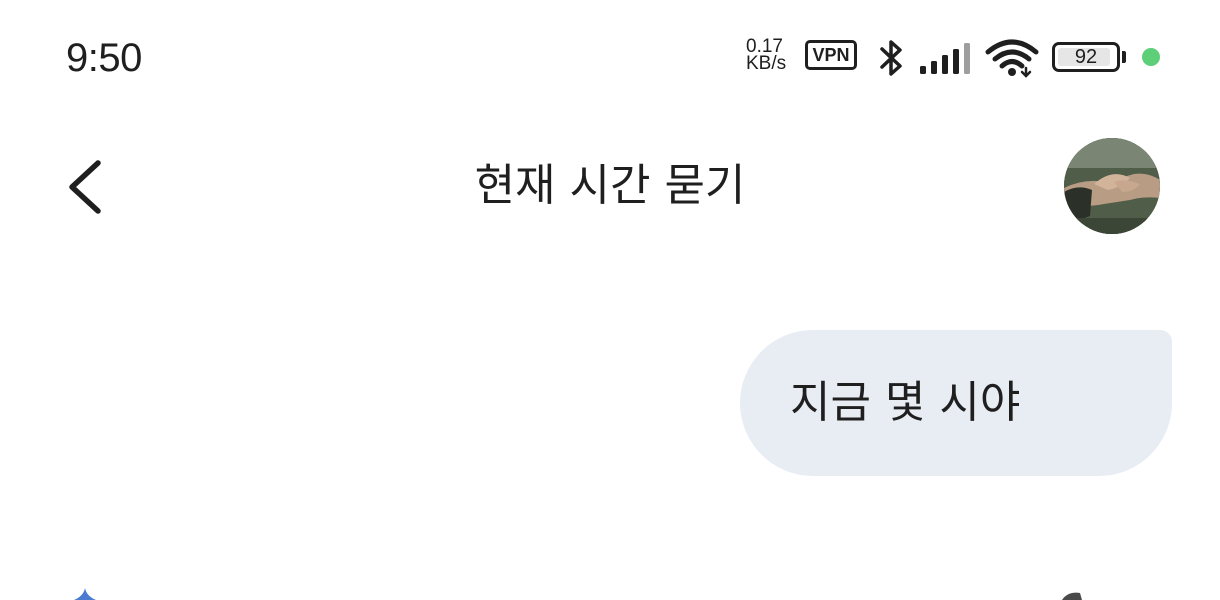  I want to click on cellular-signal-icon, so click(945, 58).